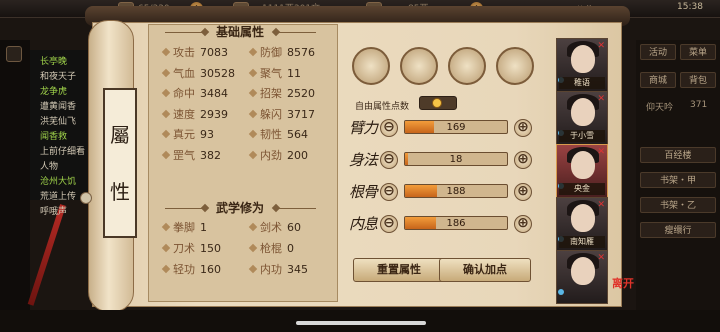 The image size is (720, 332). I want to click on character-name: 稚语, so click(582, 83).